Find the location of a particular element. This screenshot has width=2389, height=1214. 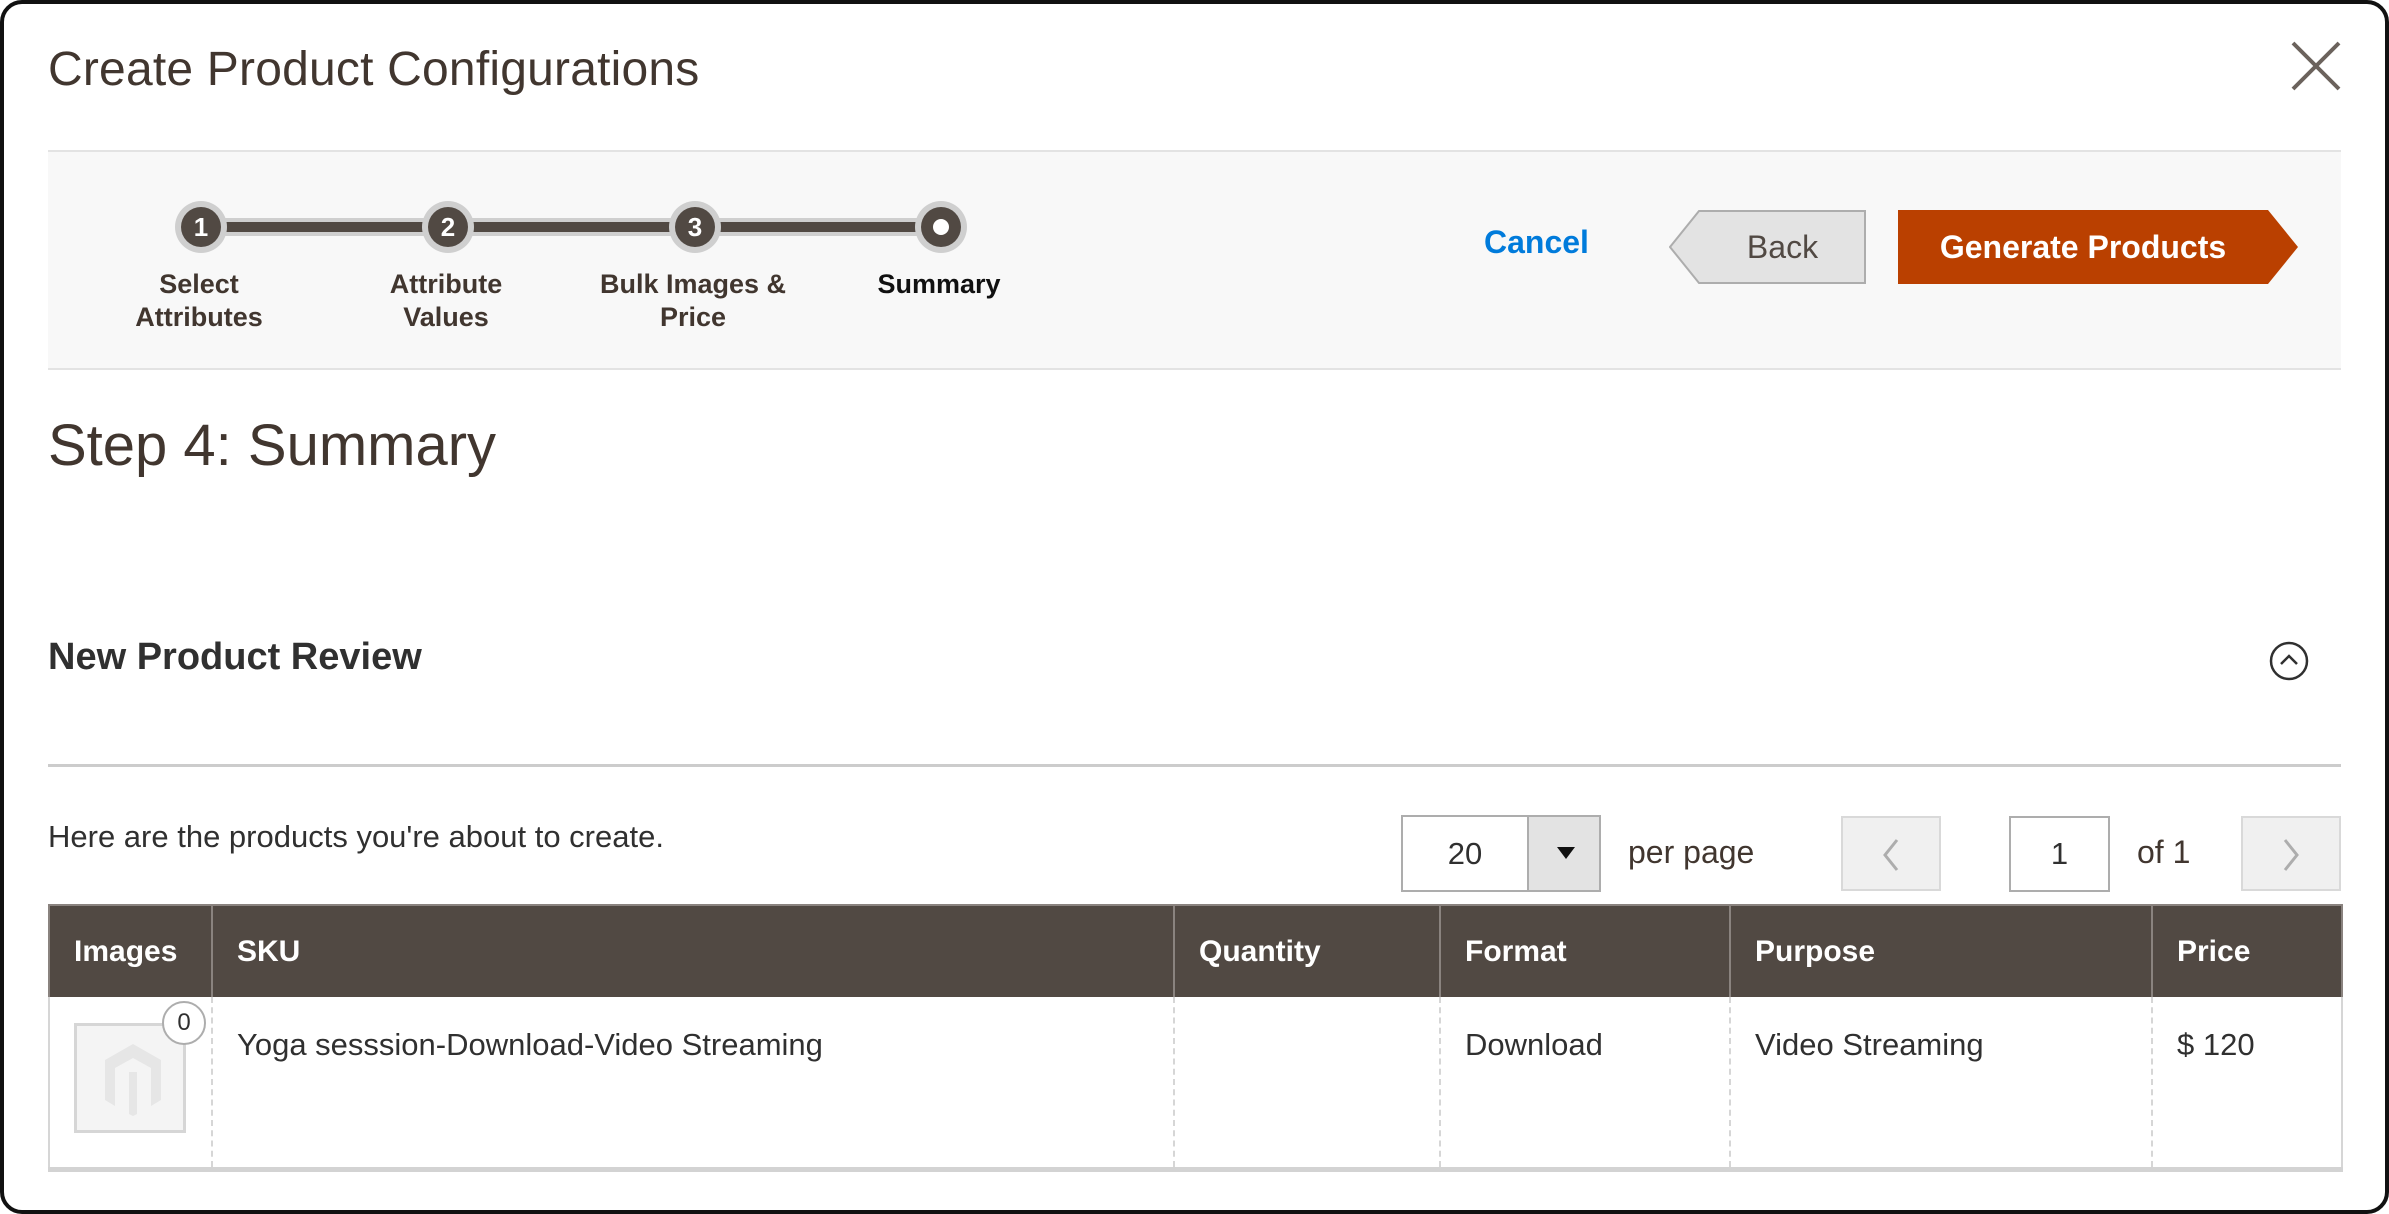

close-button is located at coordinates (2316, 66).